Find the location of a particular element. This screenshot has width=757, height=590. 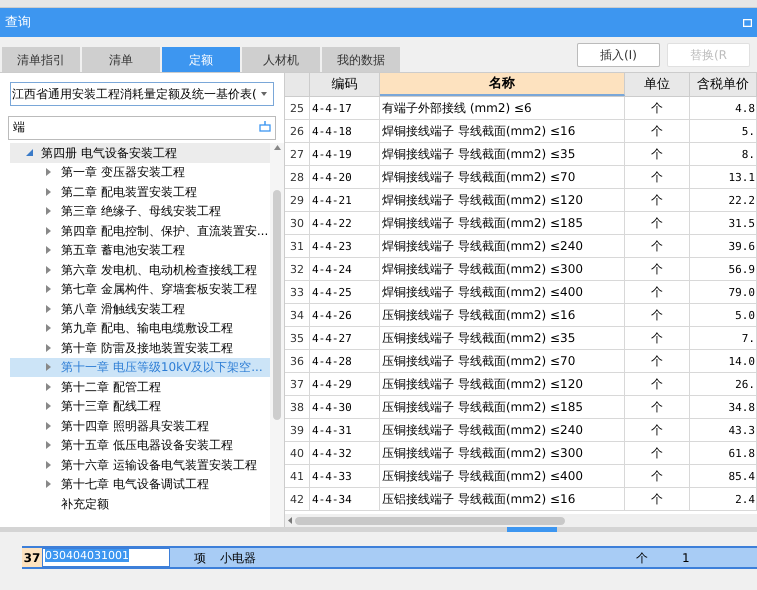

library-dropdown: 江西省通用安装工程消耗量定额及统一基价表( is located at coordinates (142, 94).